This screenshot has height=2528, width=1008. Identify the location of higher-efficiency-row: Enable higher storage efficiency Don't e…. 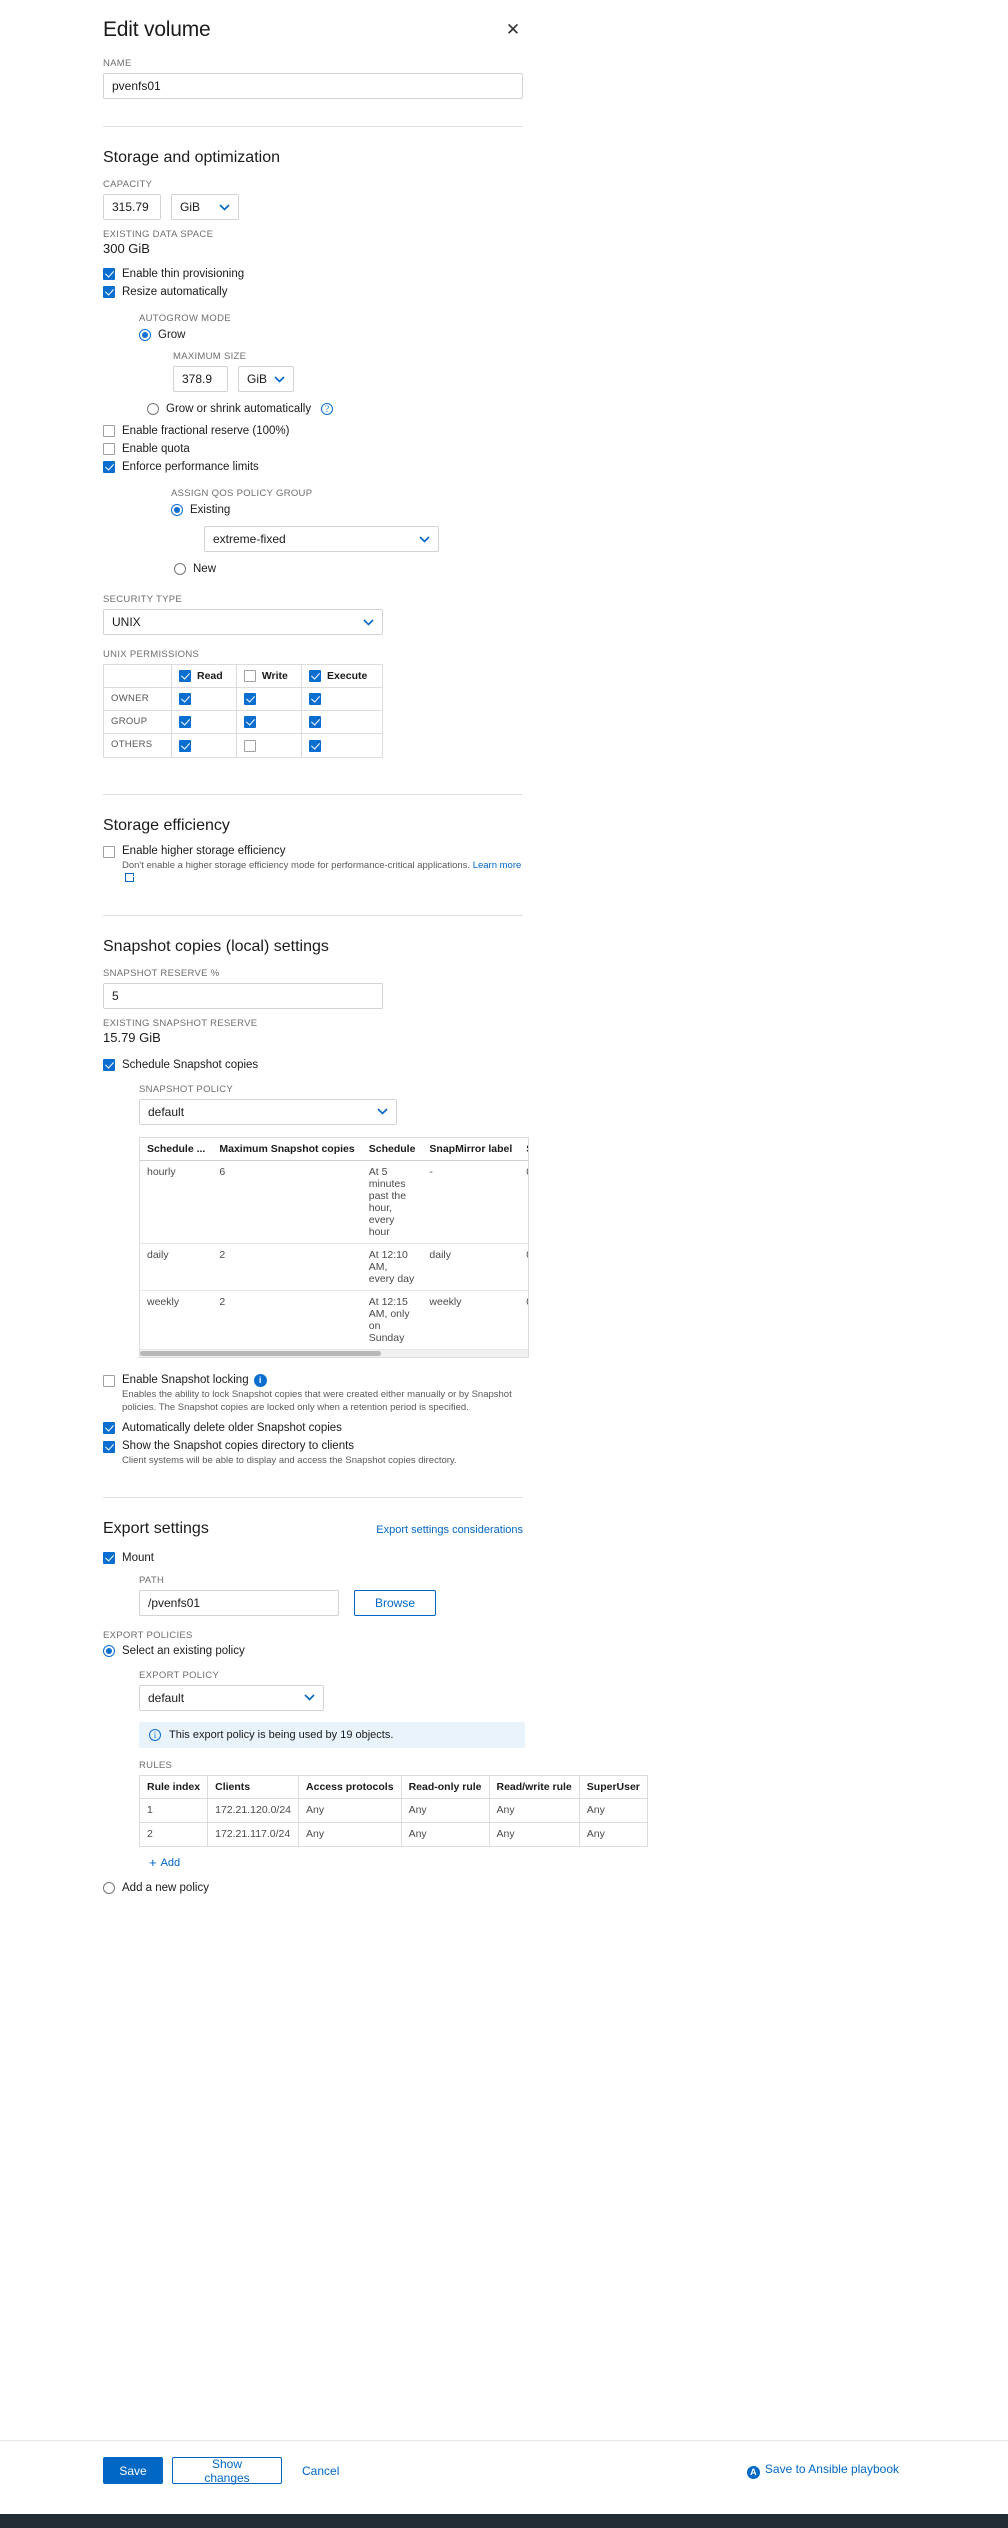
(313, 865).